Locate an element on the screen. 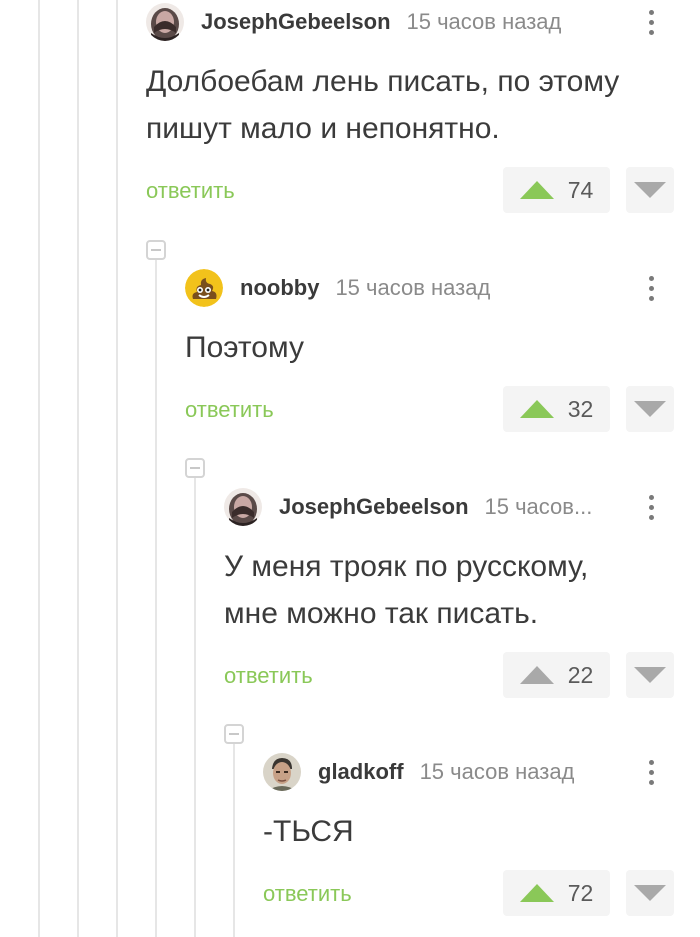 The image size is (700, 937). comment-author: noobby is located at coordinates (279, 288).